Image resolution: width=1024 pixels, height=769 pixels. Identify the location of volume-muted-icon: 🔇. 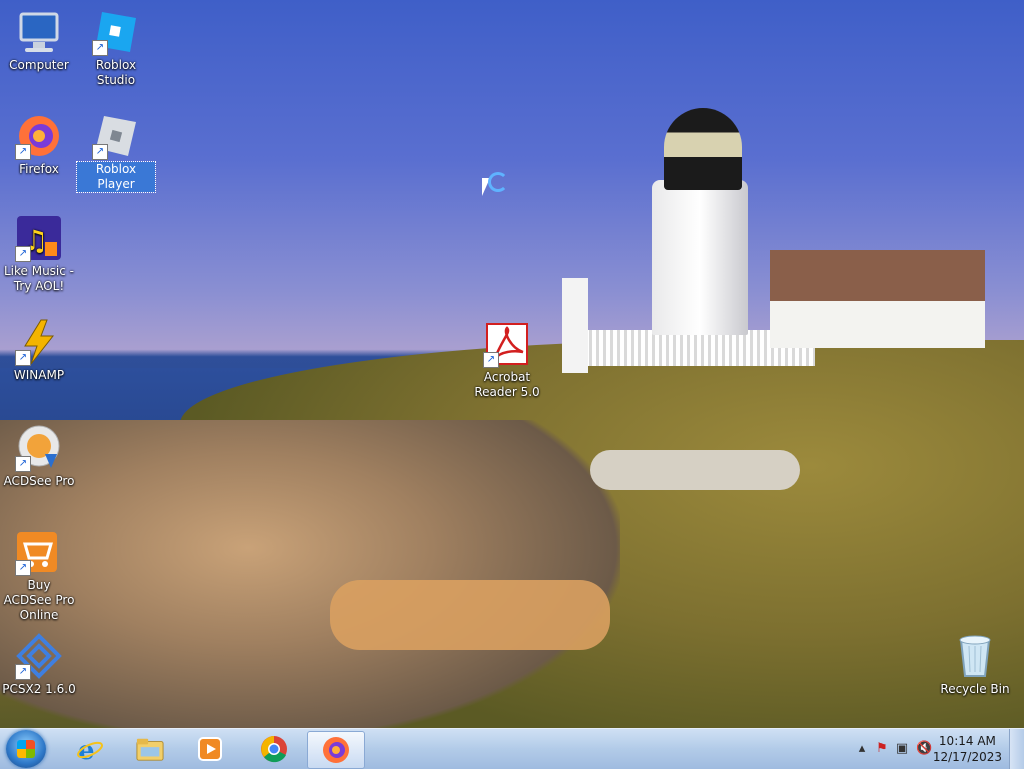
(924, 749).